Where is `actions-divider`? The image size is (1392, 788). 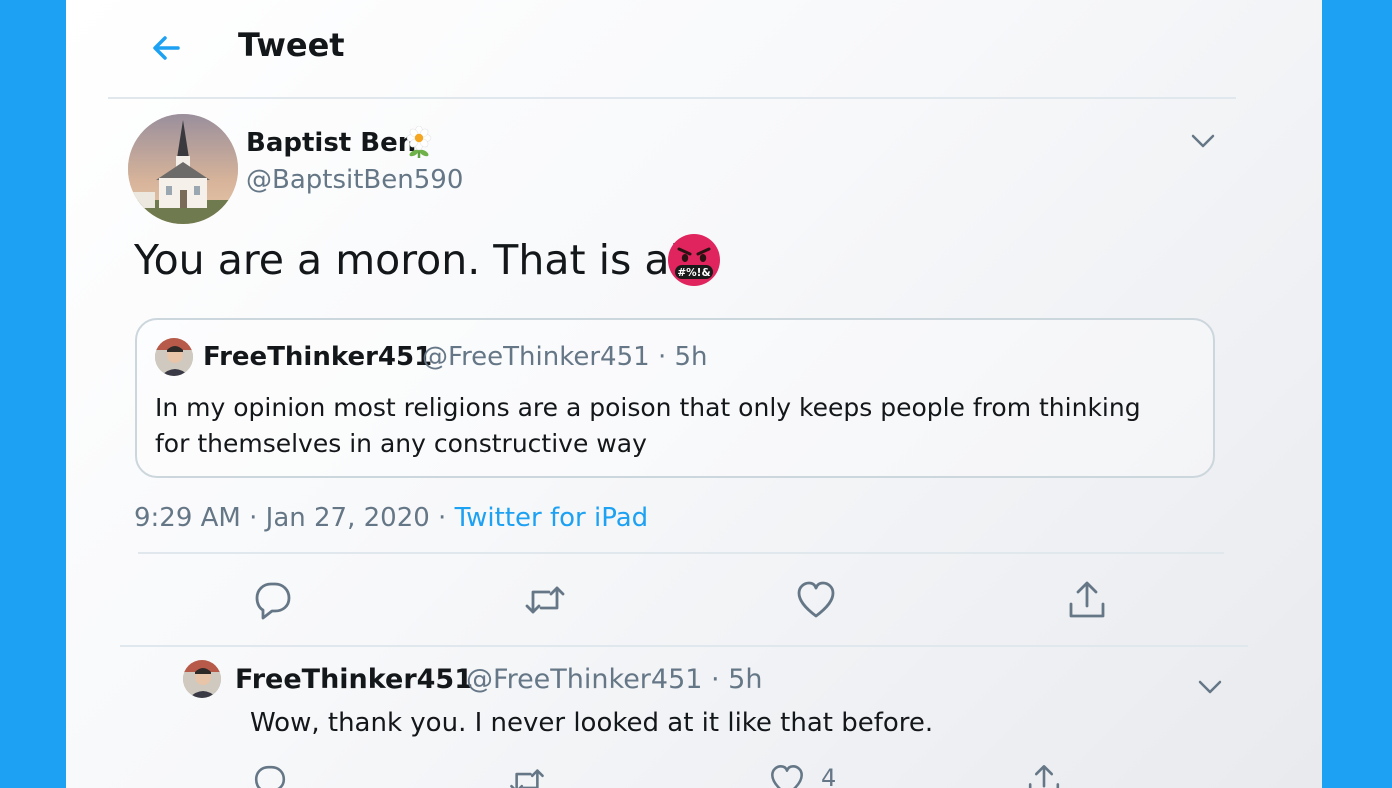 actions-divider is located at coordinates (684, 646).